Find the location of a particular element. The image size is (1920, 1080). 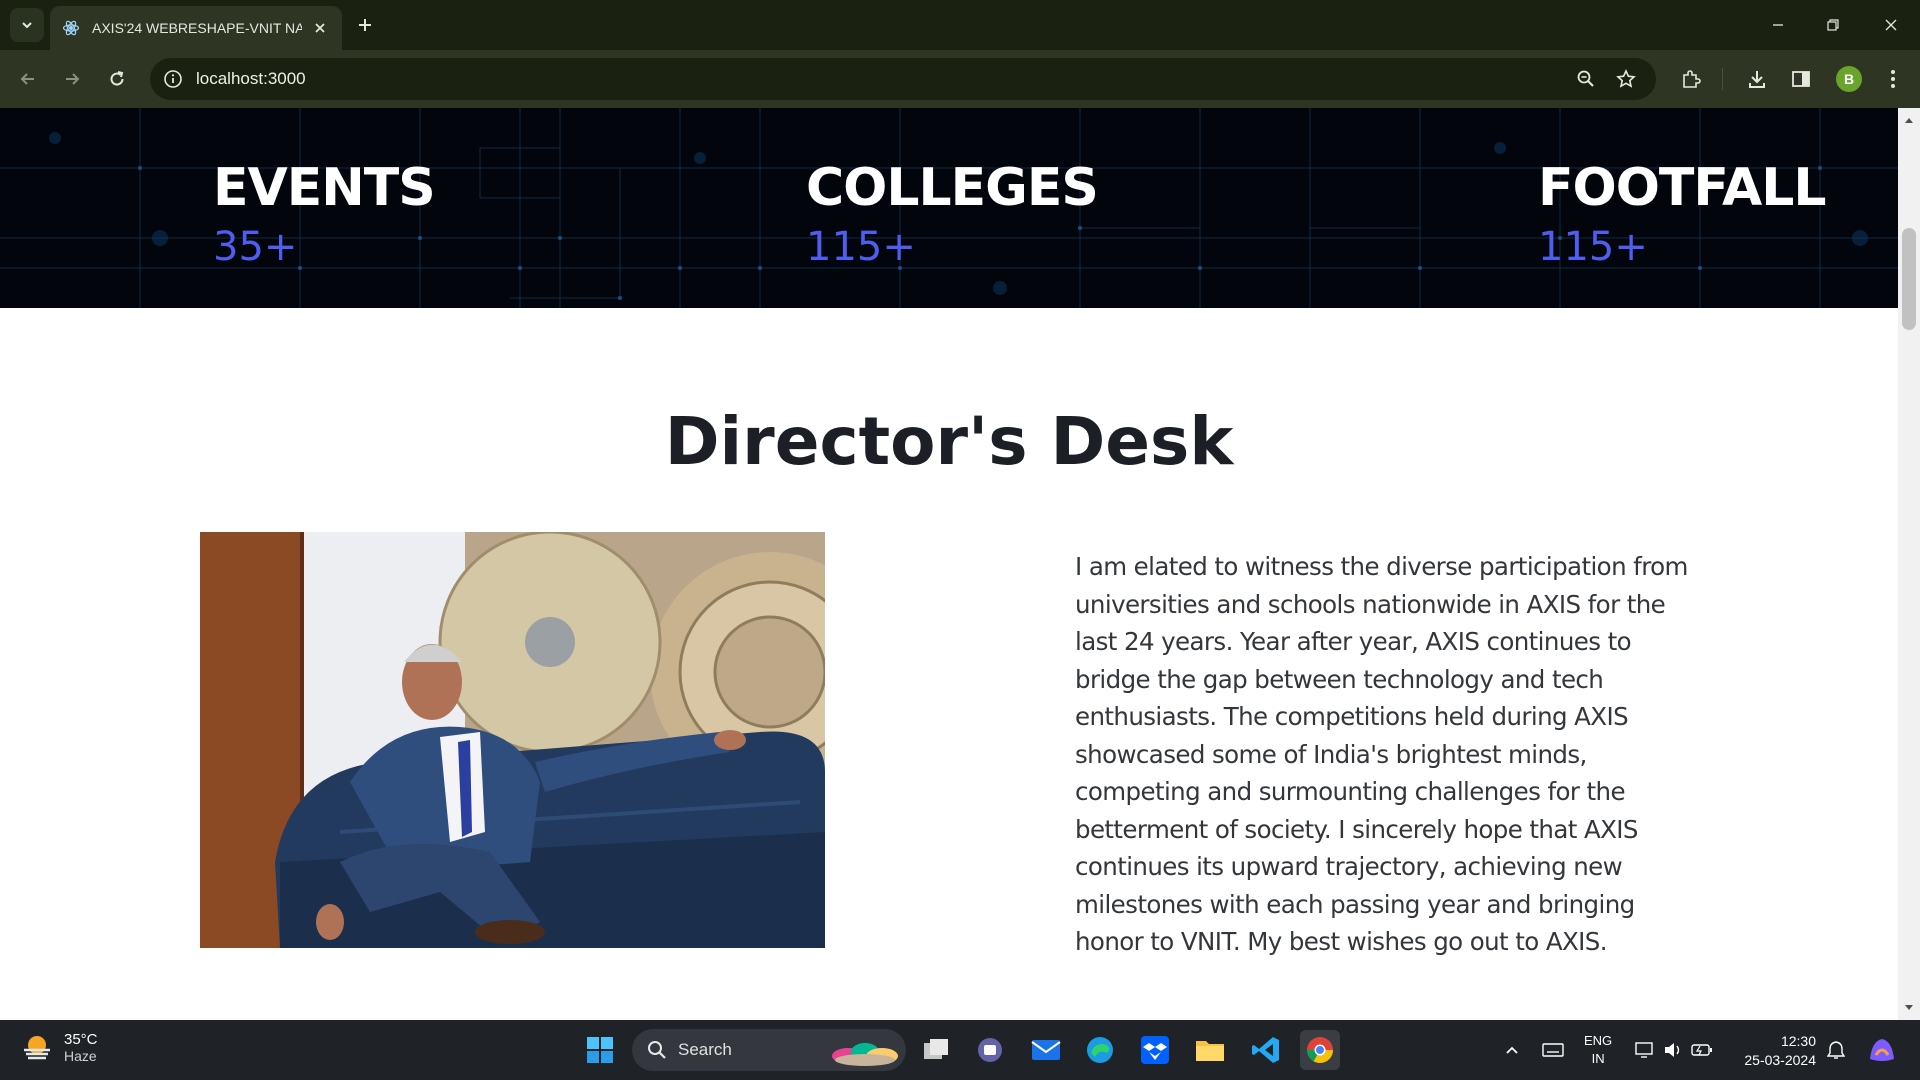

mail-app-button is located at coordinates (1046, 1050).